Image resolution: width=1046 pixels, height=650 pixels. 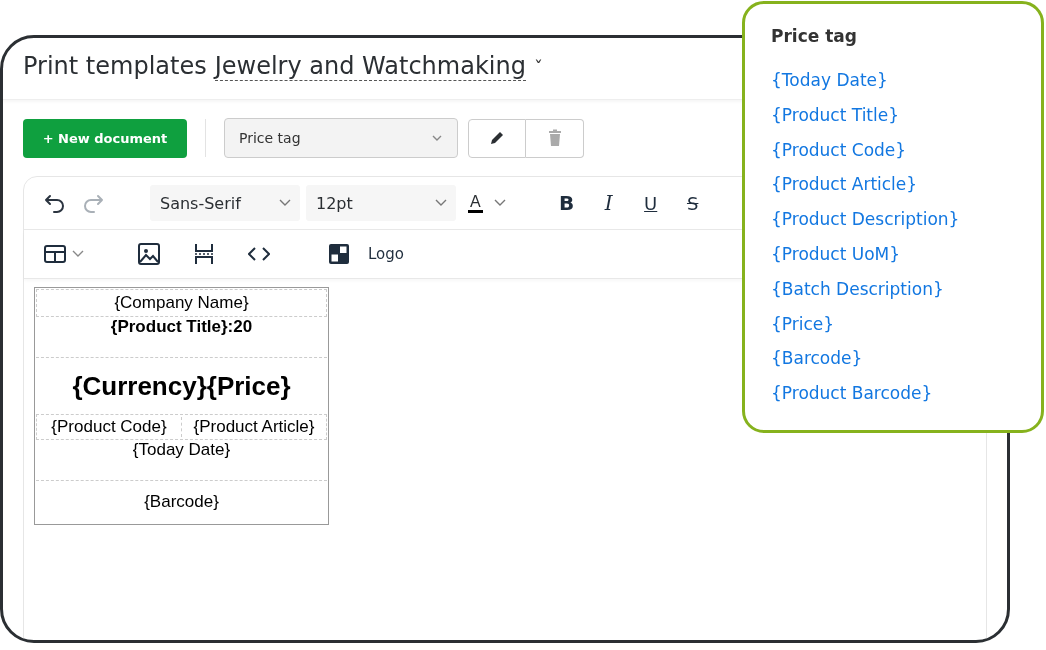 What do you see at coordinates (93, 203) in the screenshot?
I see `redo-icon` at bounding box center [93, 203].